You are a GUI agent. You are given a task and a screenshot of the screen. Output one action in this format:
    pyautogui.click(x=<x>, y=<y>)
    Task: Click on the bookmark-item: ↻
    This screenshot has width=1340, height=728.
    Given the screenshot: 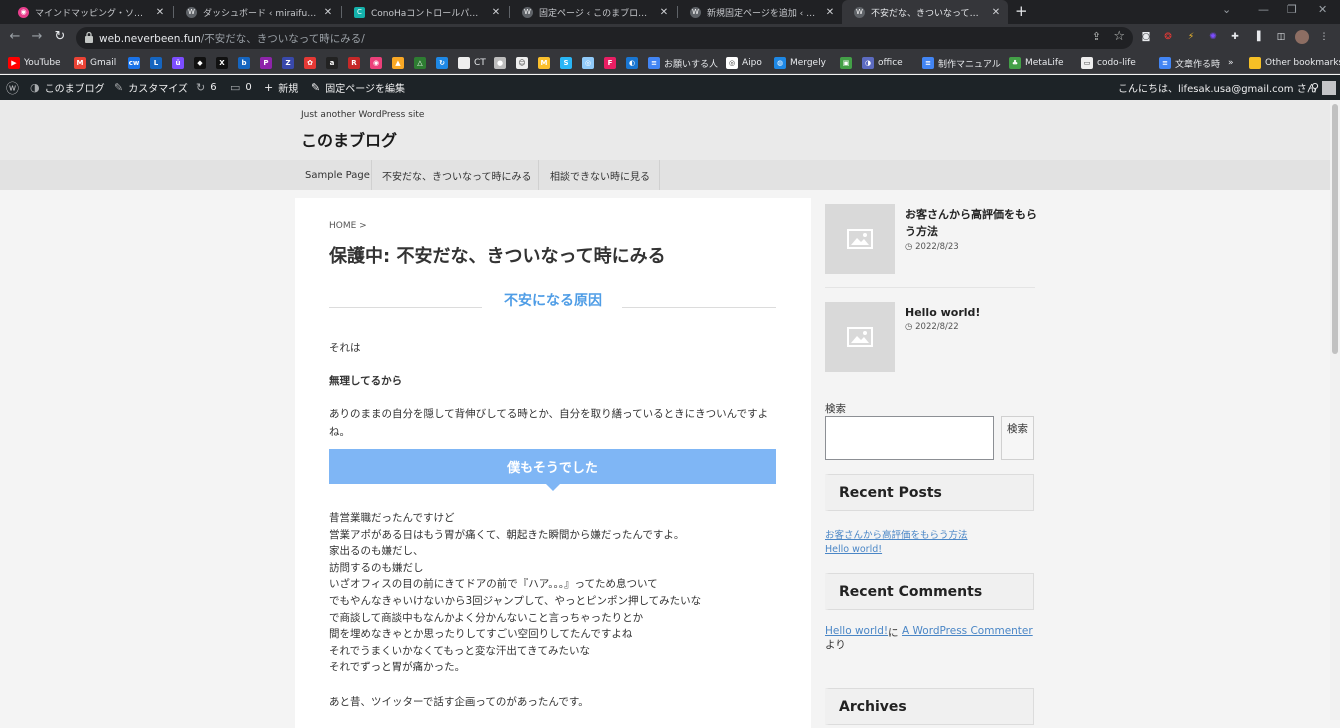 What is the action you would take?
    pyautogui.click(x=444, y=63)
    